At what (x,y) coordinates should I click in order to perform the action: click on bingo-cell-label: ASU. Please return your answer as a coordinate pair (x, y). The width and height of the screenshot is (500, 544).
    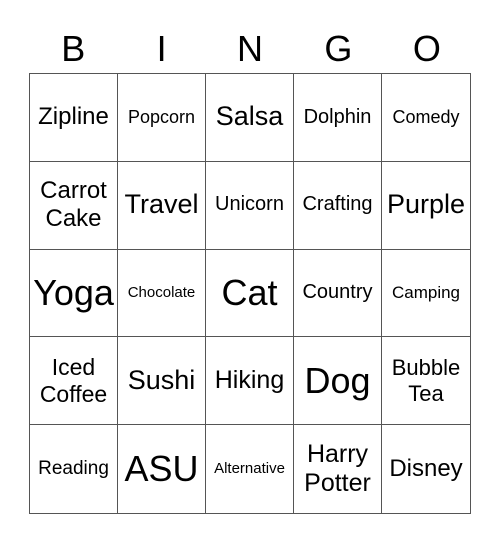
    Looking at the image, I should click on (161, 468).